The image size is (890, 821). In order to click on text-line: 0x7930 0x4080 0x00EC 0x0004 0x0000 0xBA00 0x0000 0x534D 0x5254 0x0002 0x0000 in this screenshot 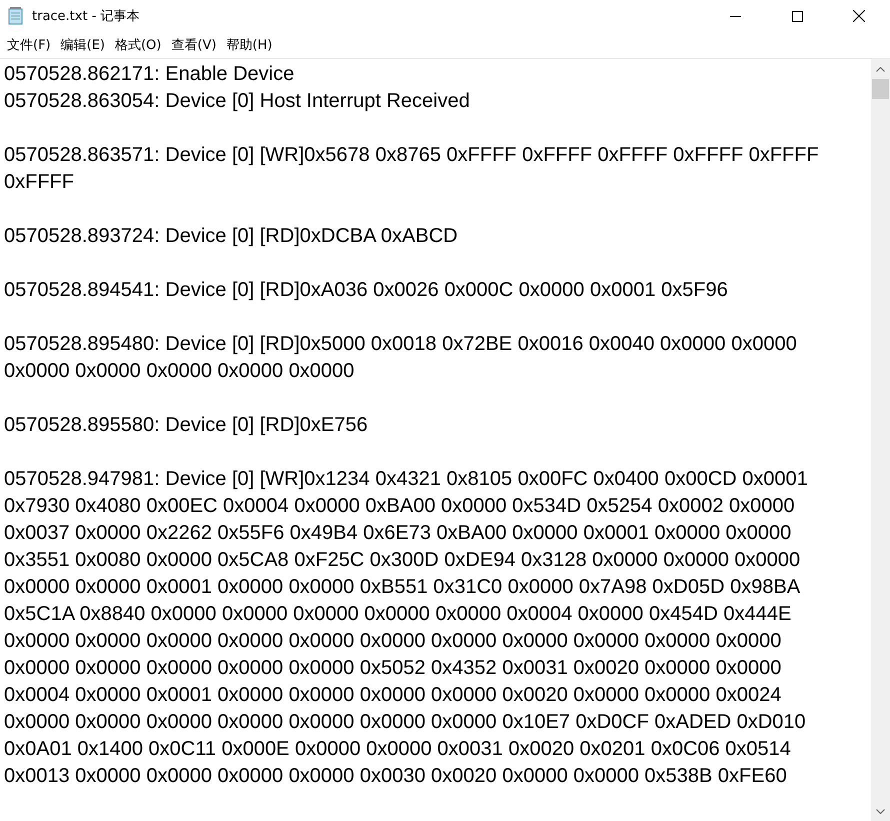, I will do `click(399, 506)`.